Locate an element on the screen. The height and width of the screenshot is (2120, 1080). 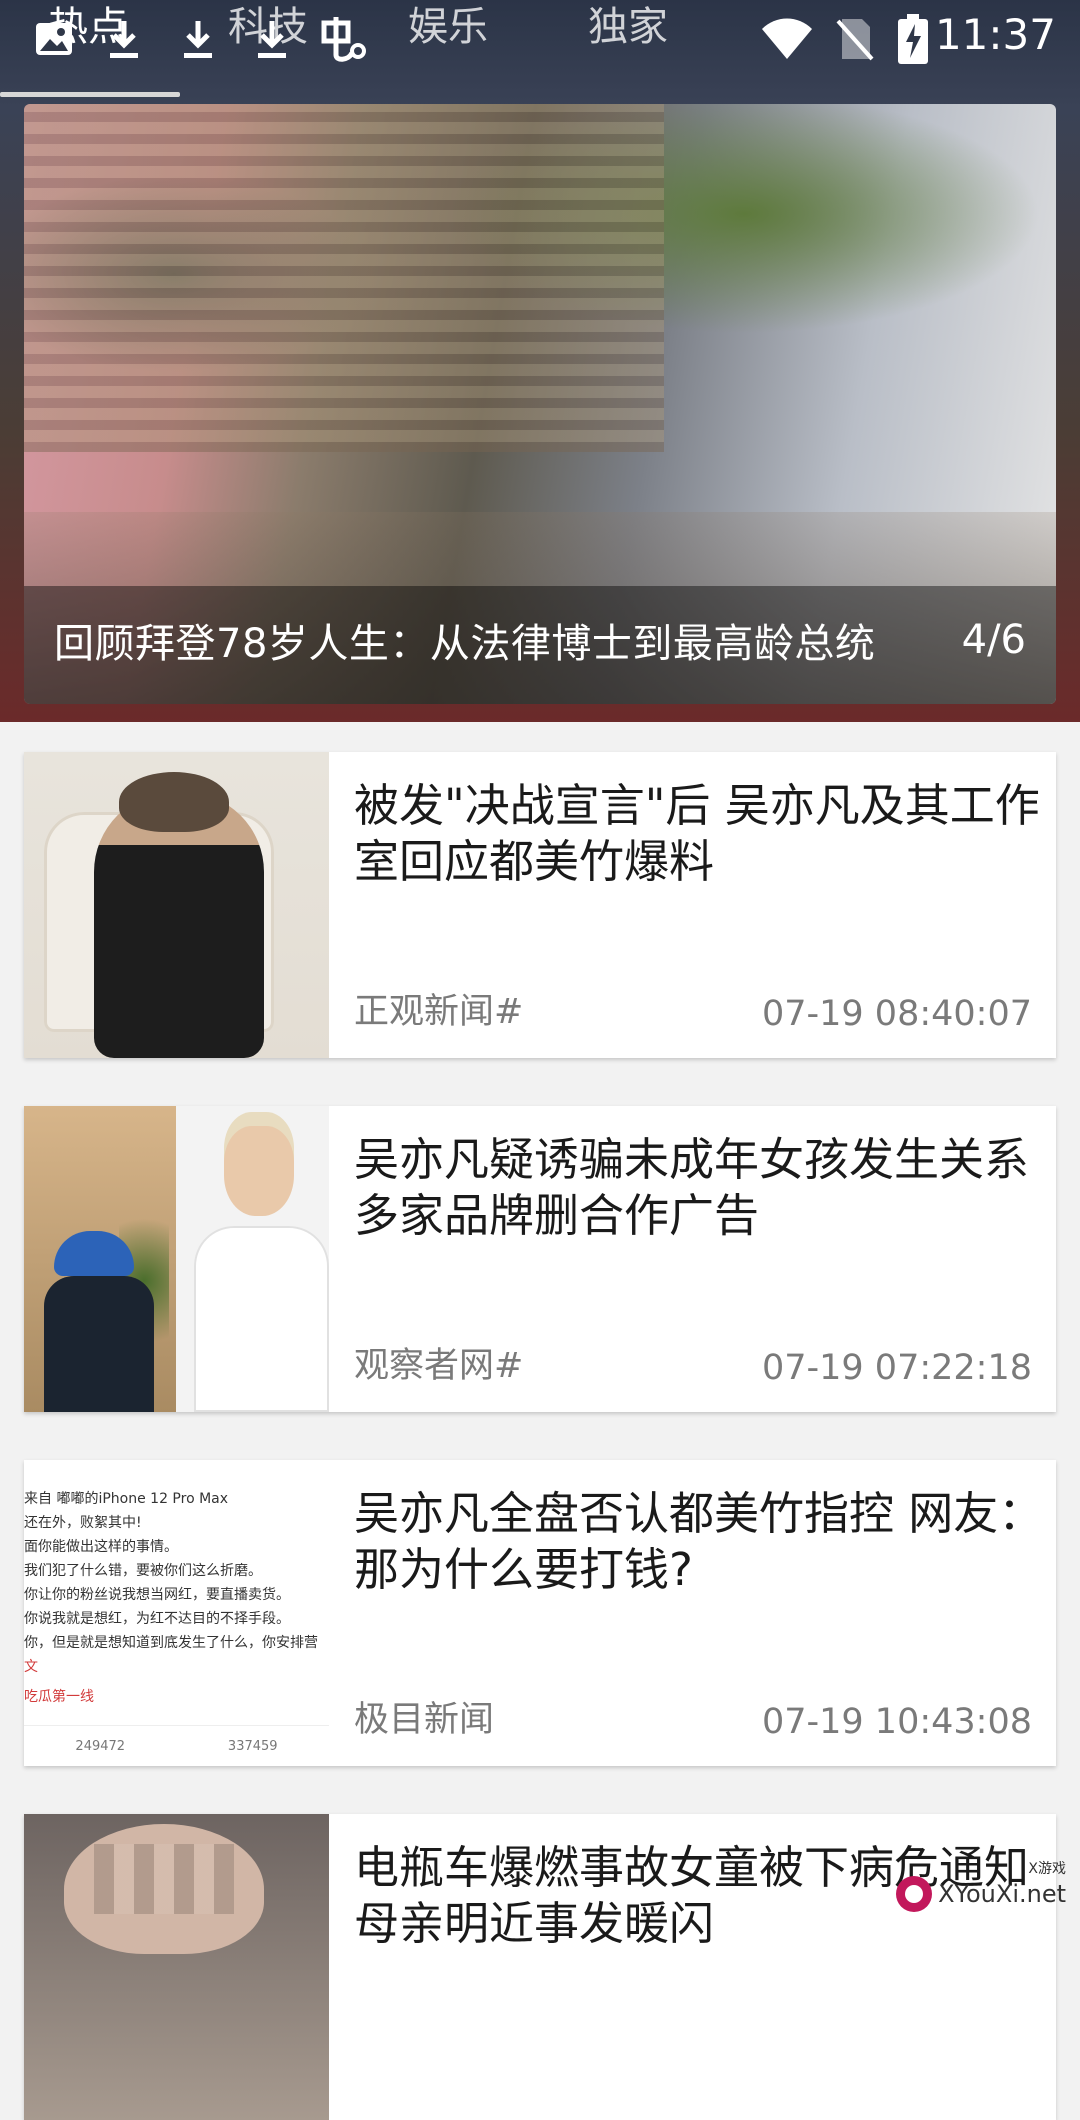
news-title: 吴亦凡全盘否认都美竹指控 网友：那为什么要打钱? is located at coordinates (699, 1541).